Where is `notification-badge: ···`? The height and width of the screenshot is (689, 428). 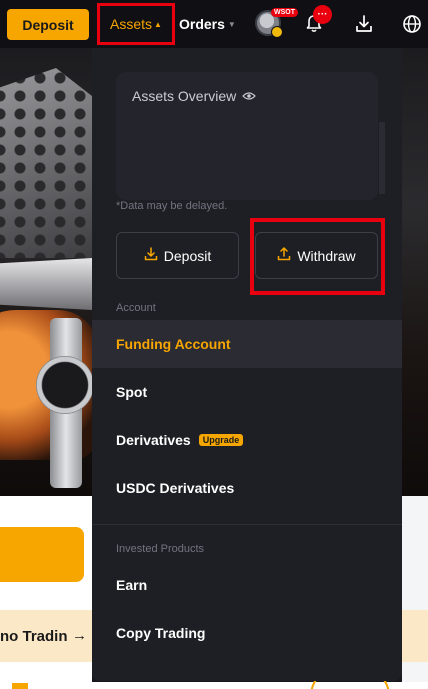
notification-badge: ··· is located at coordinates (322, 14).